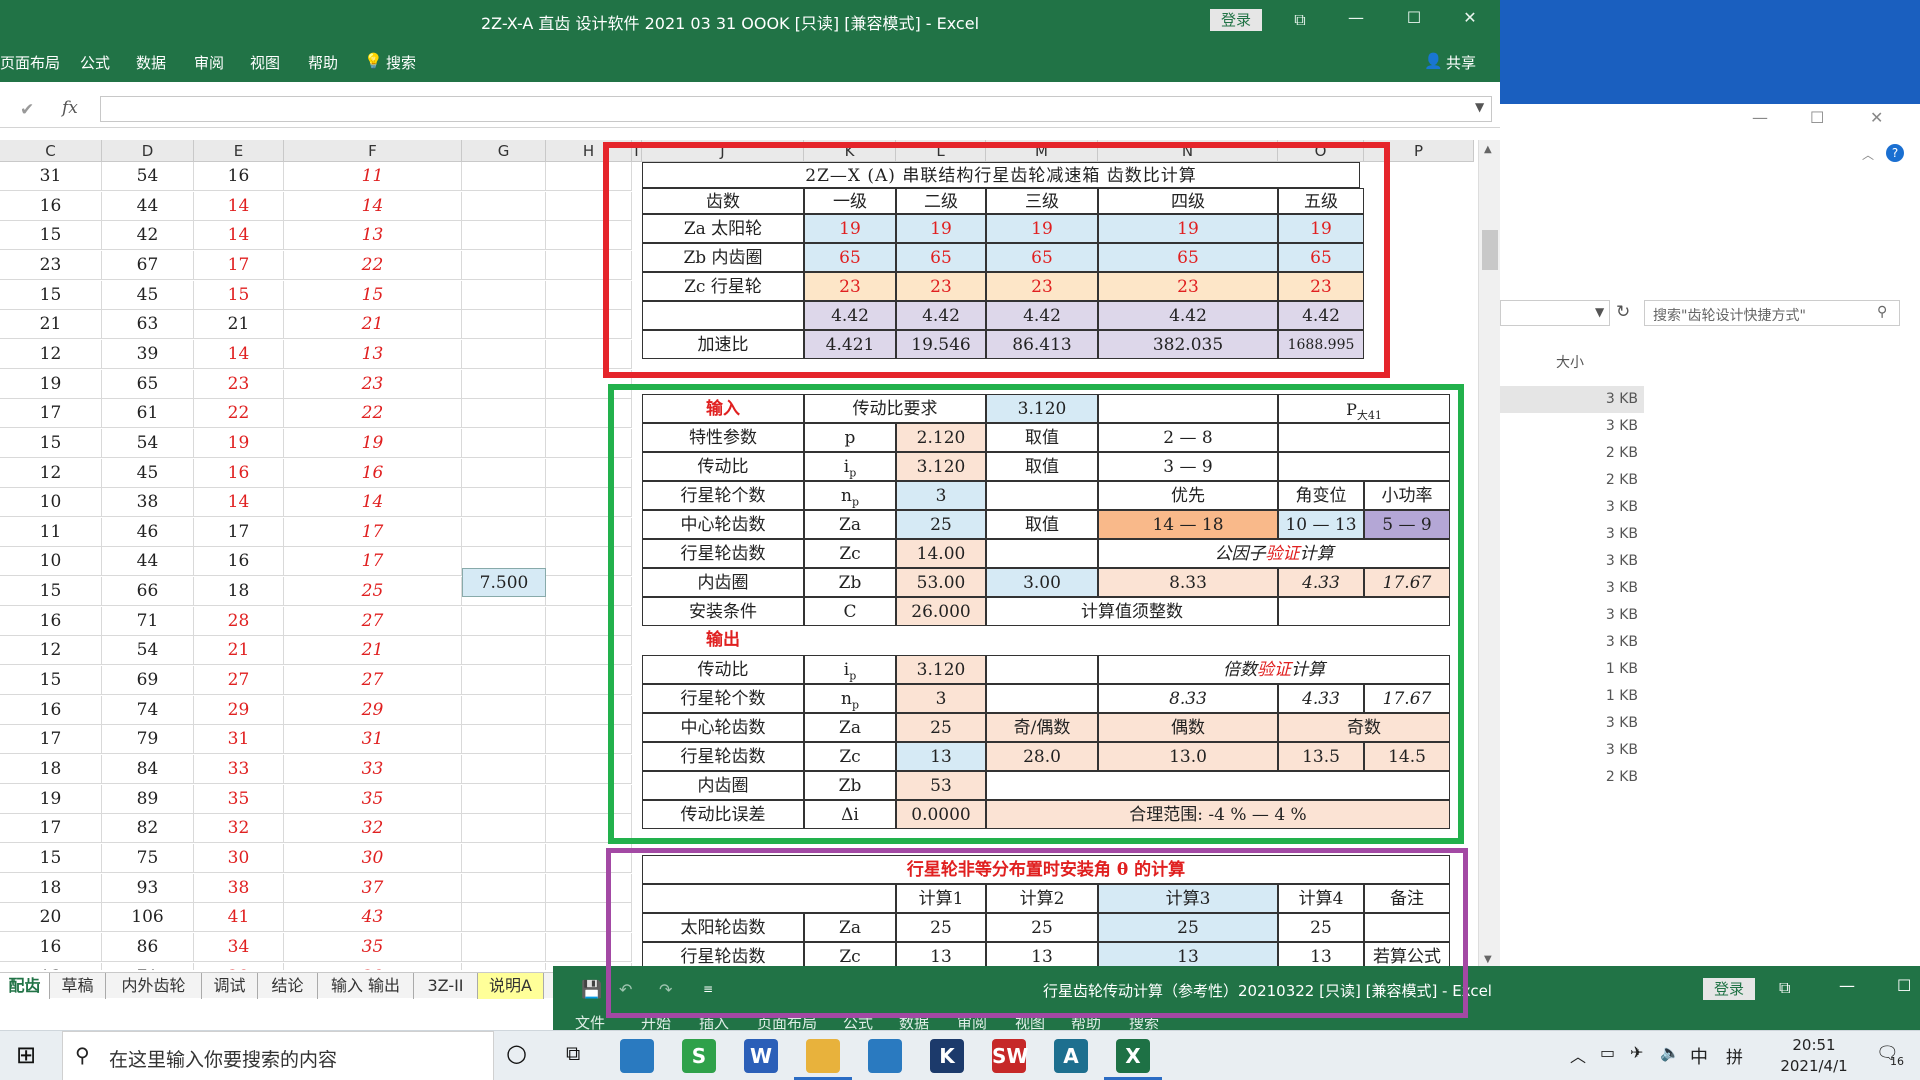 Image resolution: width=1920 pixels, height=1080 pixels. I want to click on even-label: 偶数, so click(1188, 727).